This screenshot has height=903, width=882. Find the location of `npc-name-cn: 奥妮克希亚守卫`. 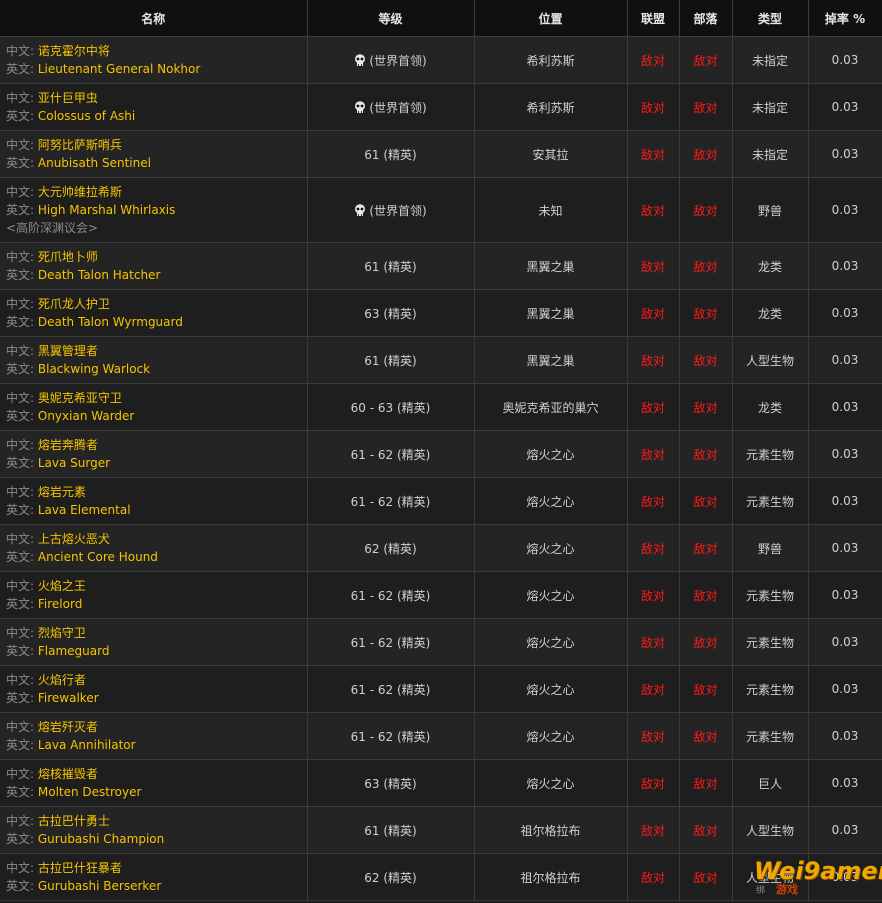

npc-name-cn: 奥妮克希亚守卫 is located at coordinates (80, 398).